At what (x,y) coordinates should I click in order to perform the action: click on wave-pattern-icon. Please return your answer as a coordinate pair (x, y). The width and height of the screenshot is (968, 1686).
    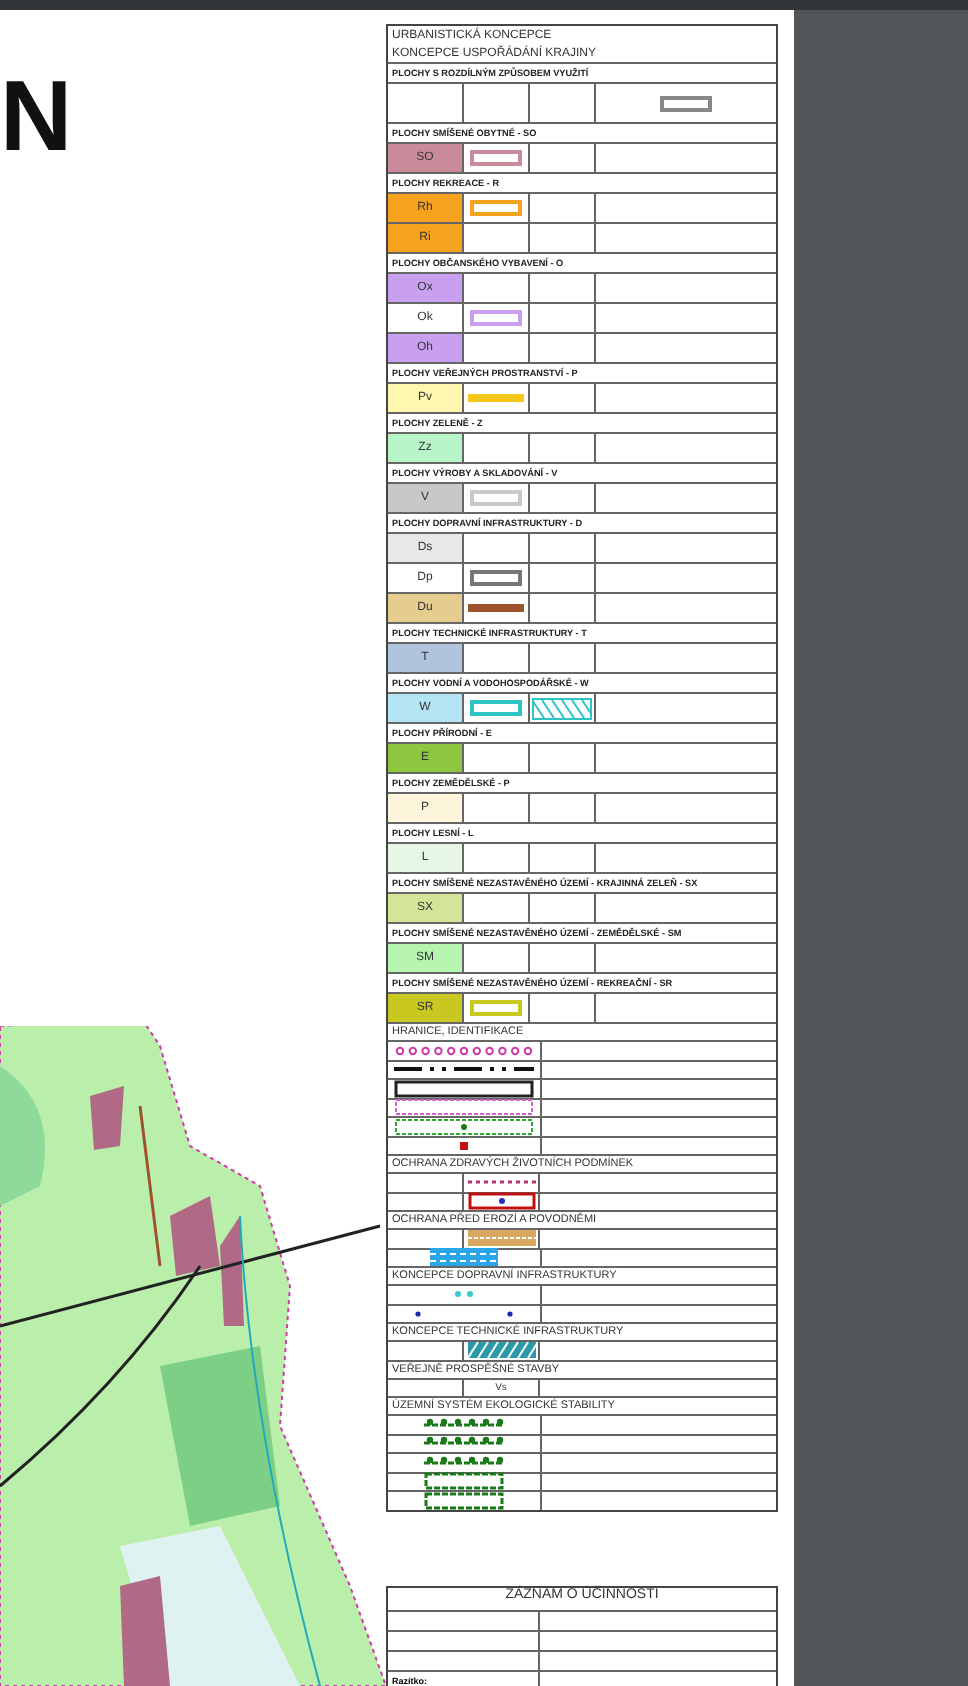
    Looking at the image, I should click on (464, 1257).